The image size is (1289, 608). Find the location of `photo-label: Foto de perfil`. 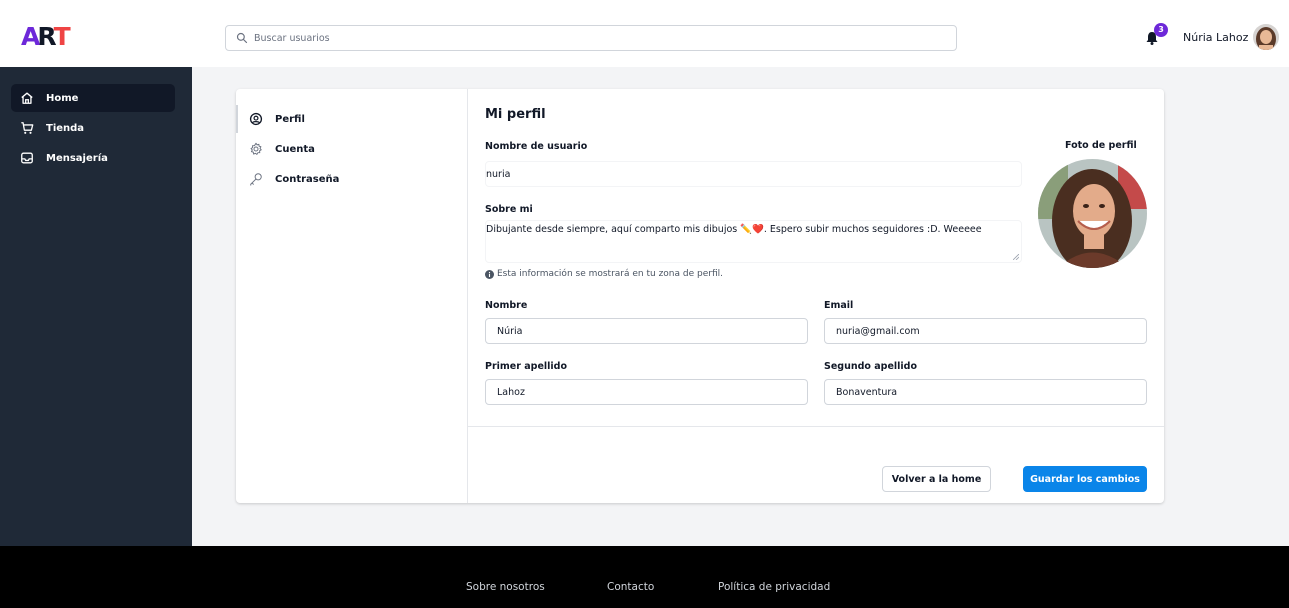

photo-label: Foto de perfil is located at coordinates (1101, 145).